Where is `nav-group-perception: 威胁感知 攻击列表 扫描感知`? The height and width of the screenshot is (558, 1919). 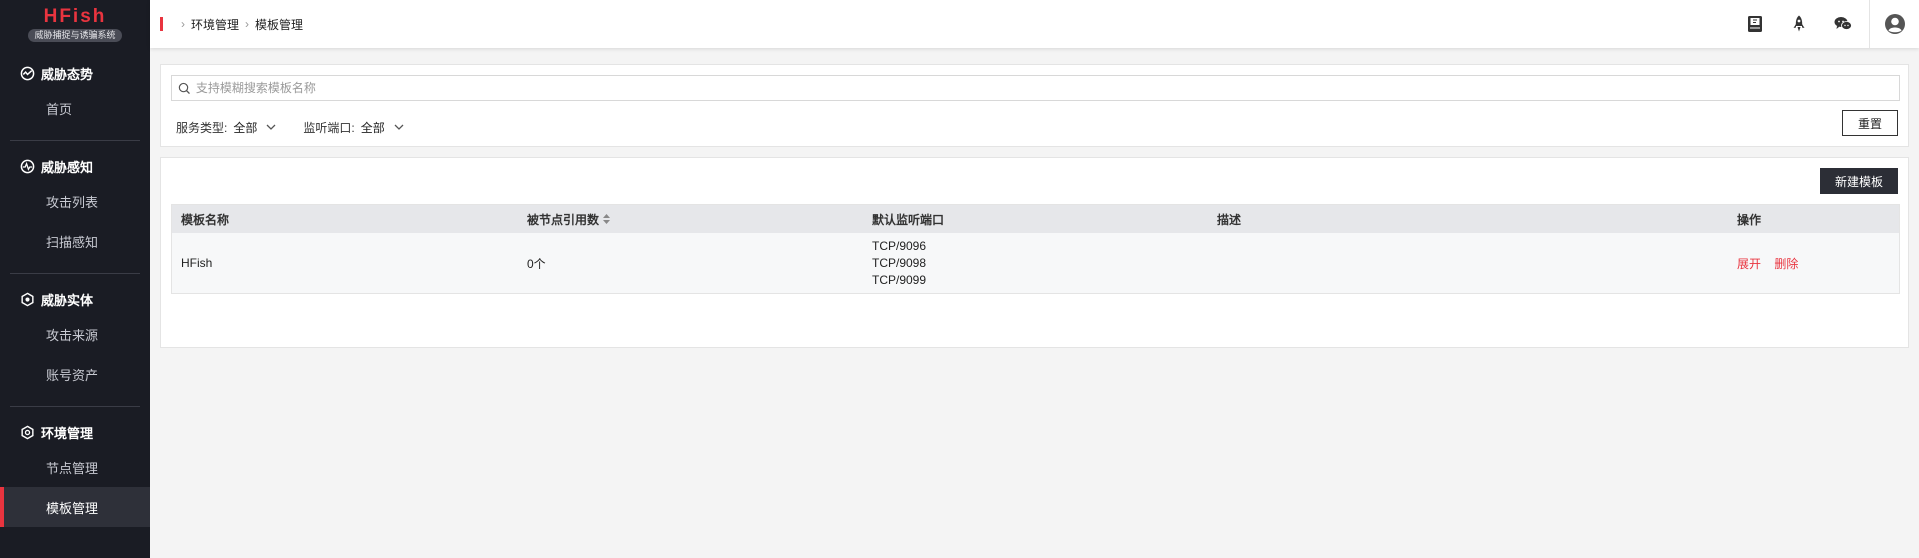 nav-group-perception: 威胁感知 攻击列表 扫描感知 is located at coordinates (75, 207).